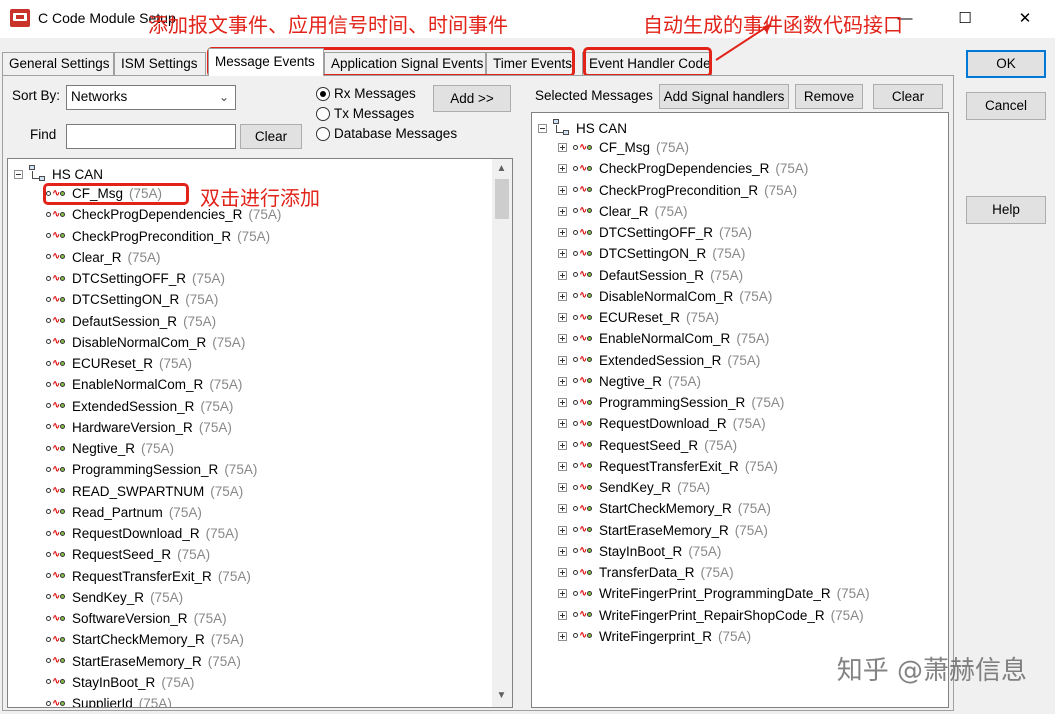  I want to click on message-item: ∿ HardwareVersion_R (75A), so click(139, 427).